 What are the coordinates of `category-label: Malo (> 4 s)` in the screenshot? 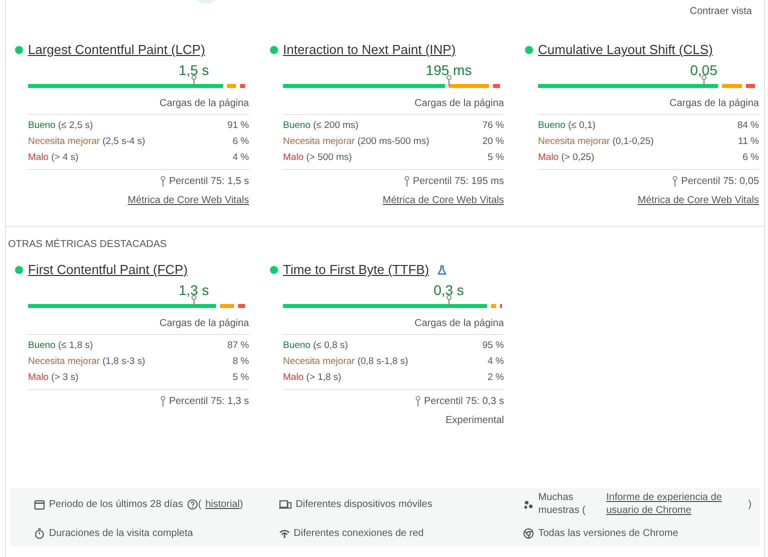 It's located at (53, 157).